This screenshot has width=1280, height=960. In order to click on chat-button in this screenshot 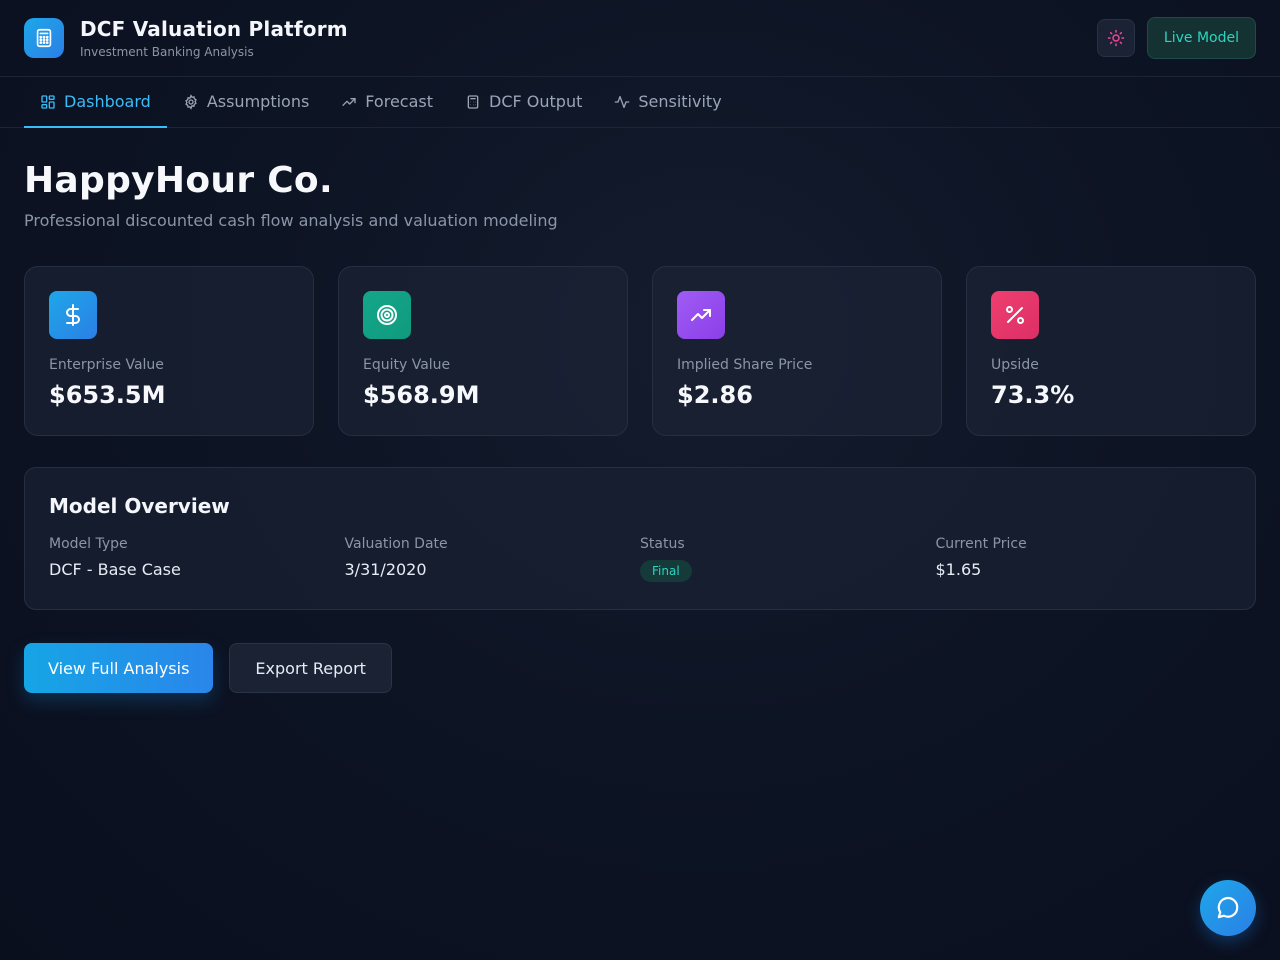, I will do `click(1228, 908)`.